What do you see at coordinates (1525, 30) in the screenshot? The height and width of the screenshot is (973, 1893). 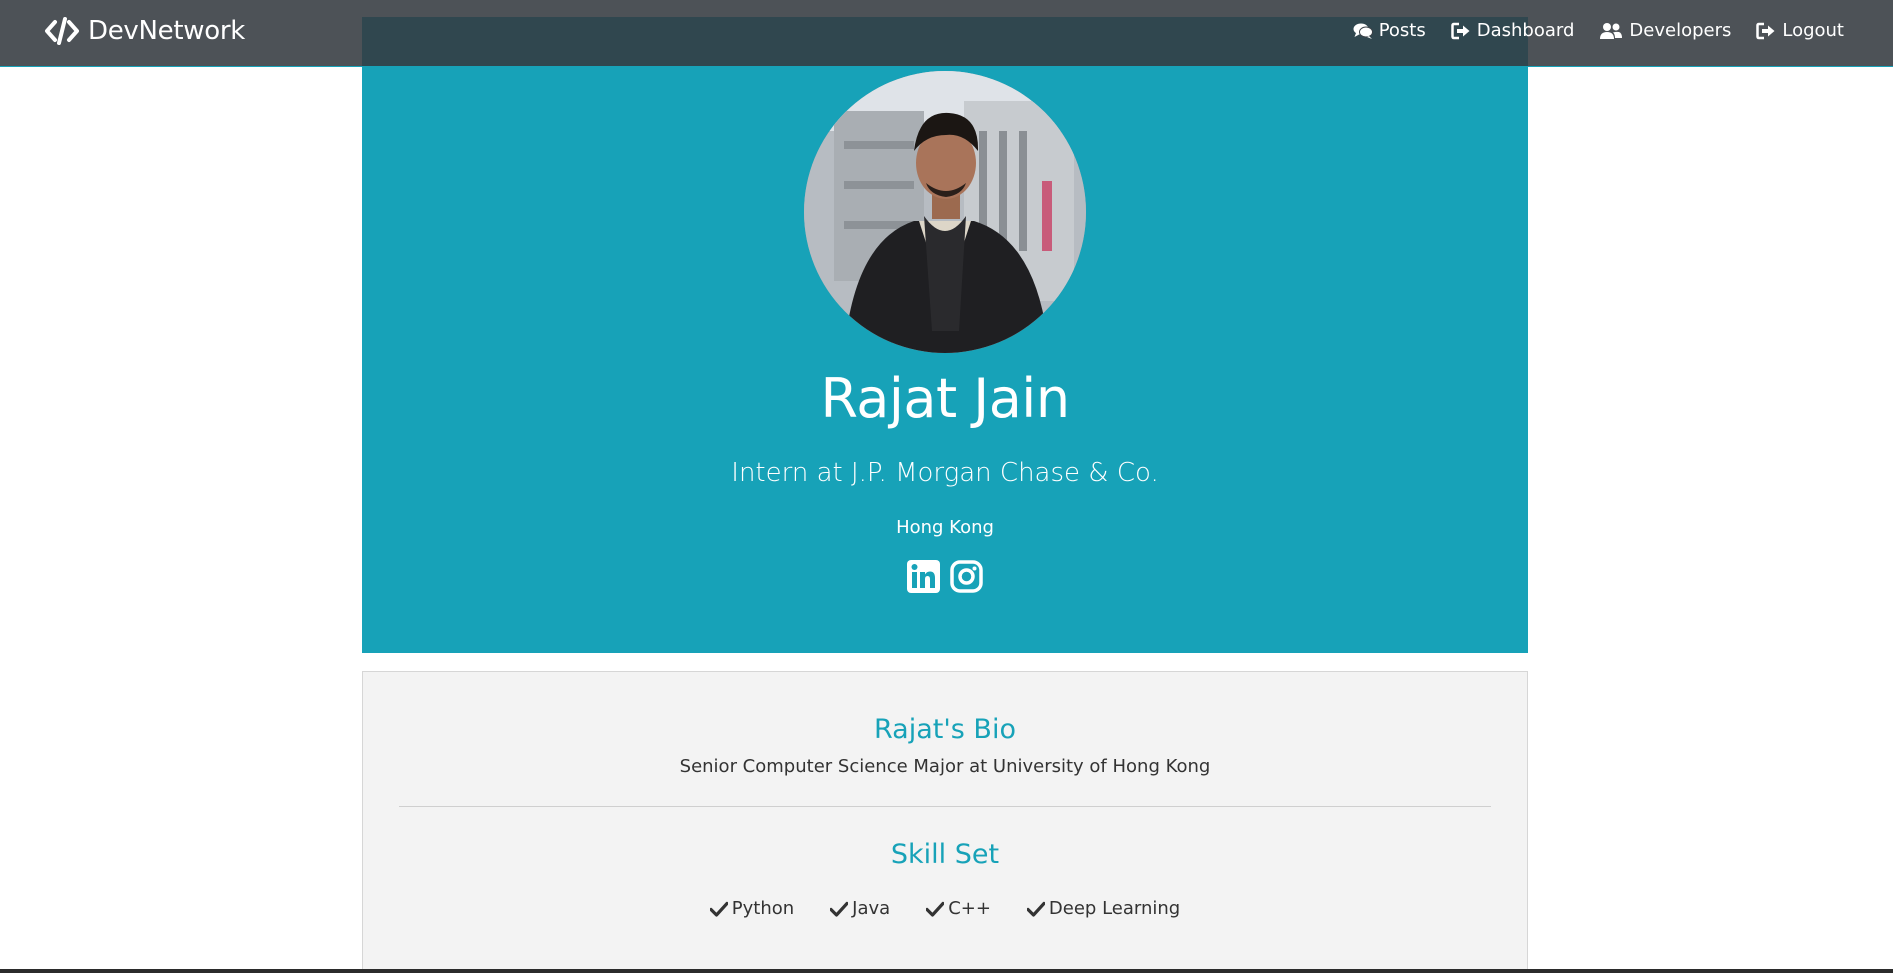 I see `nav-dashboard-label: Dashboard` at bounding box center [1525, 30].